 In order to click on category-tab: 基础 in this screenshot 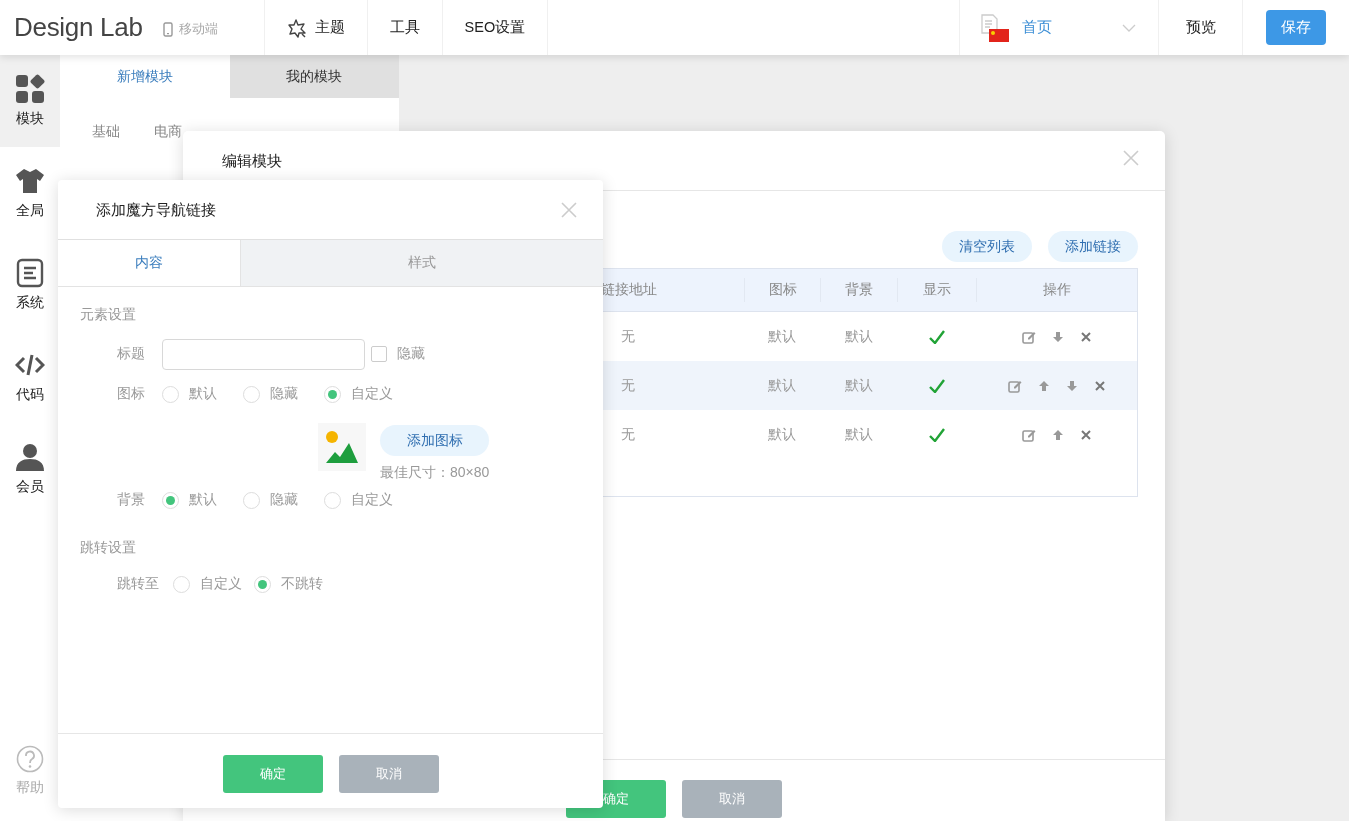, I will do `click(106, 132)`.